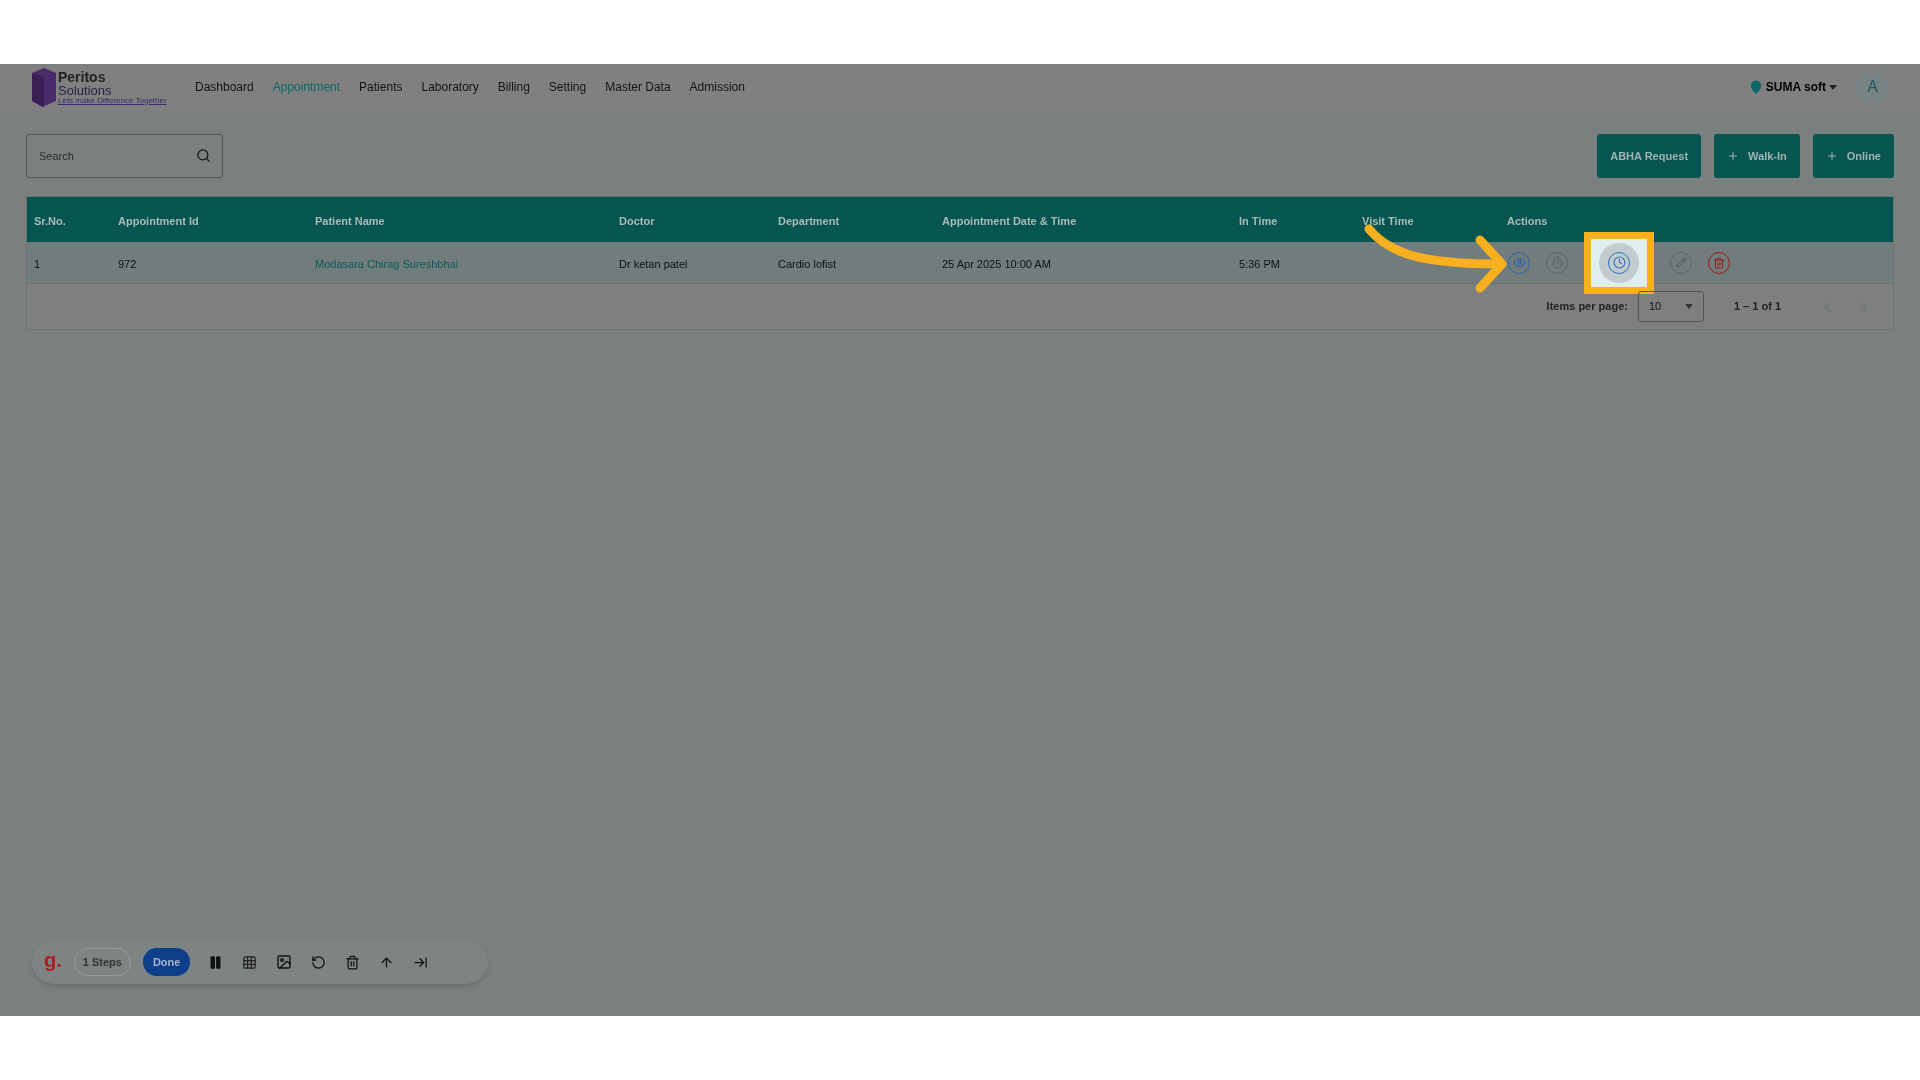 The image size is (1920, 1080). I want to click on location-pin-icon, so click(1755, 87).